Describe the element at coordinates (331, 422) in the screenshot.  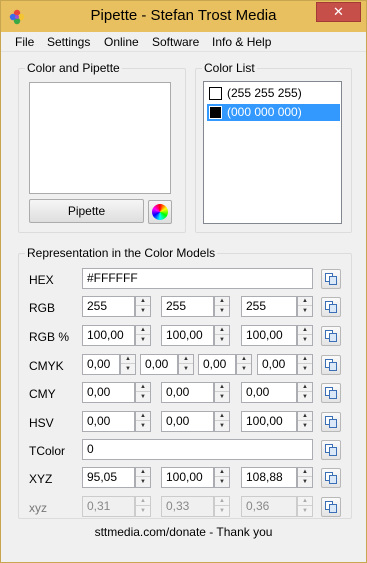
I see `copy-hsv-button` at that location.